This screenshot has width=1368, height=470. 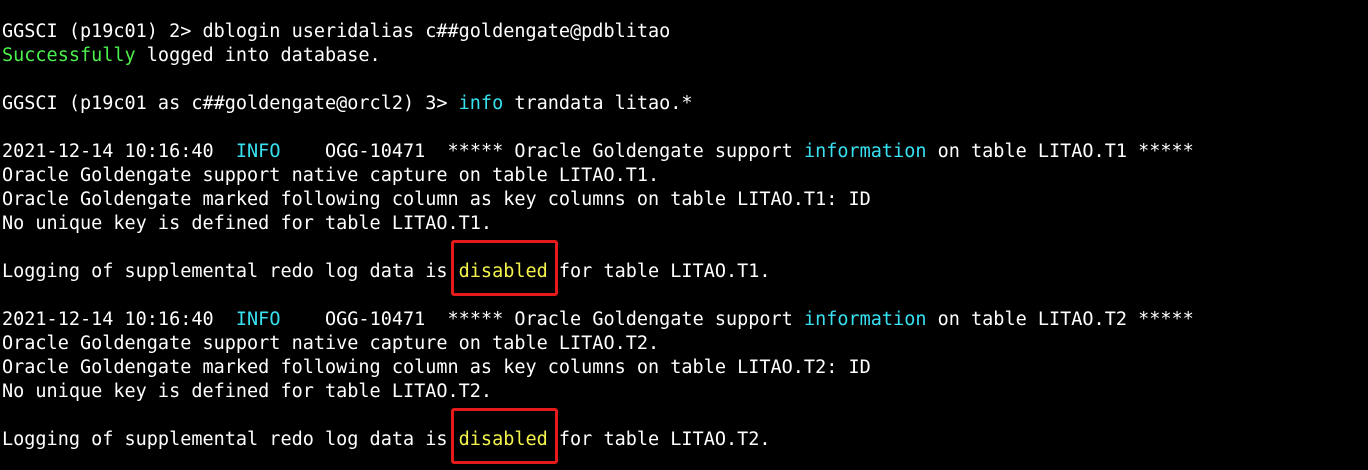 What do you see at coordinates (659, 439) in the screenshot?
I see `logging-suffix: for table LITAO.T2.` at bounding box center [659, 439].